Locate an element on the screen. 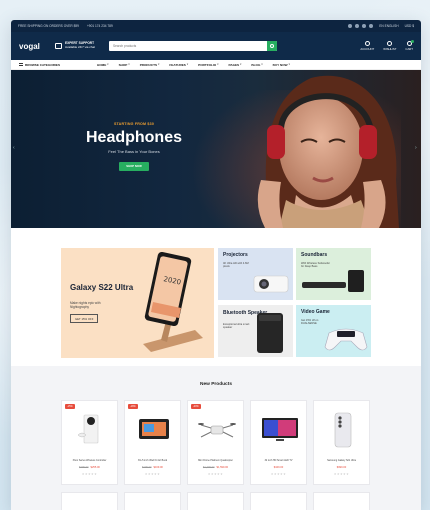  soundbar-image is located at coordinates (333, 281).